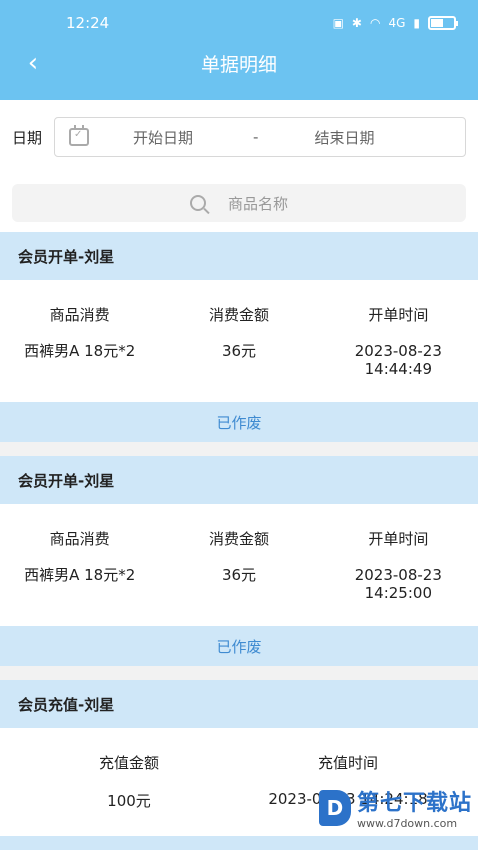 The image size is (478, 850). I want to click on search-input: 商品名称, so click(239, 203).